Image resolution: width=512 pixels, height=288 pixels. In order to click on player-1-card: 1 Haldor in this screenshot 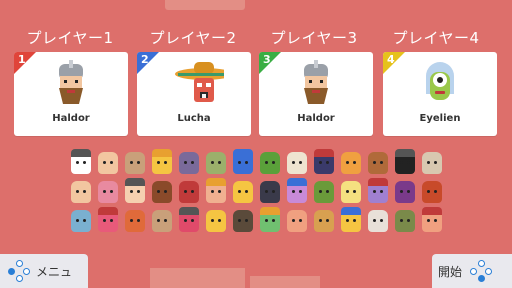, I will do `click(71, 94)`.